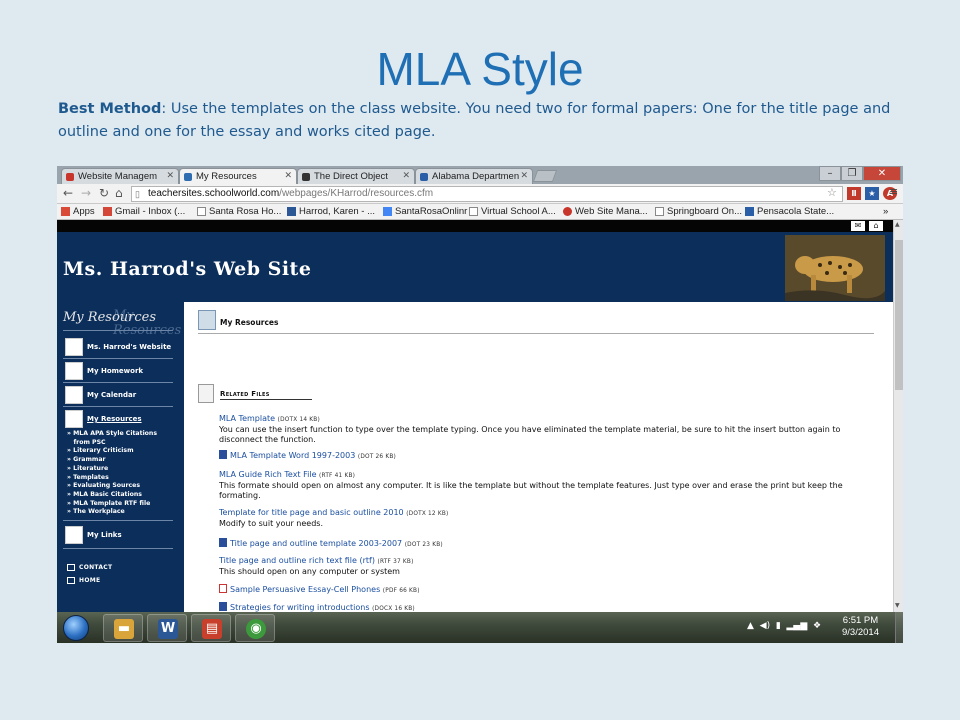  I want to click on network-icon: ▂▄▆, so click(797, 626).